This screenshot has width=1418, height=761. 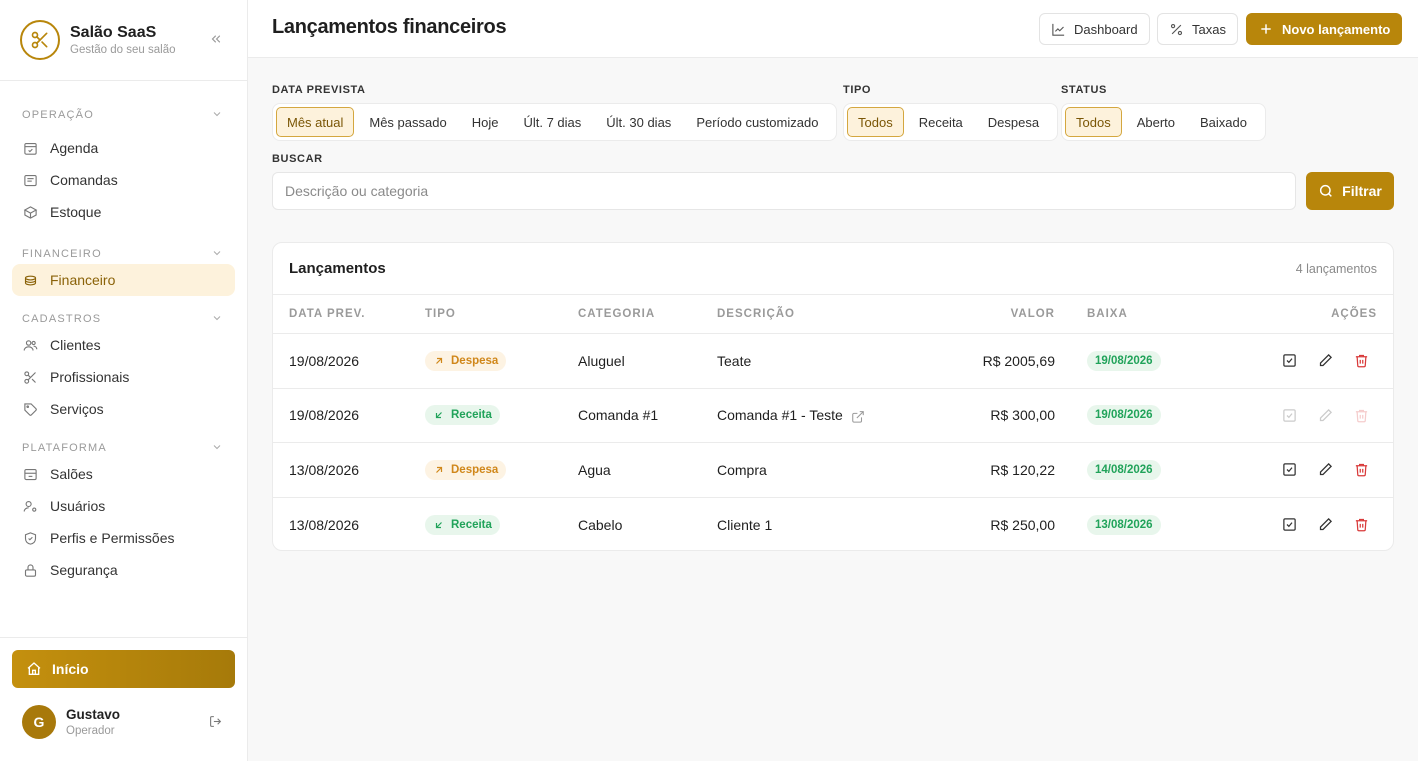 What do you see at coordinates (475, 469) in the screenshot?
I see `type-badge-label: Despesa` at bounding box center [475, 469].